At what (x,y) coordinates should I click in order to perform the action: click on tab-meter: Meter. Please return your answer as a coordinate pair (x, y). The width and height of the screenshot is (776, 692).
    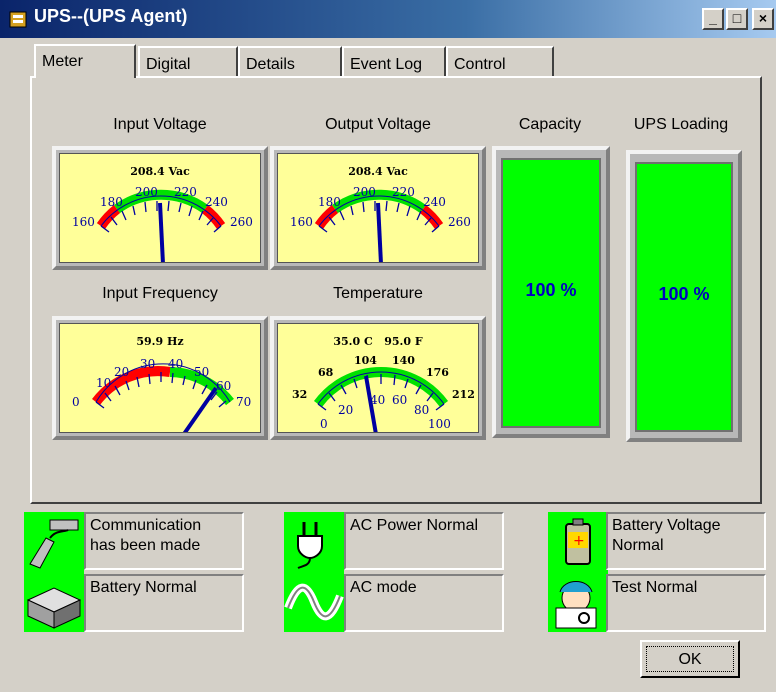
    Looking at the image, I should click on (85, 61).